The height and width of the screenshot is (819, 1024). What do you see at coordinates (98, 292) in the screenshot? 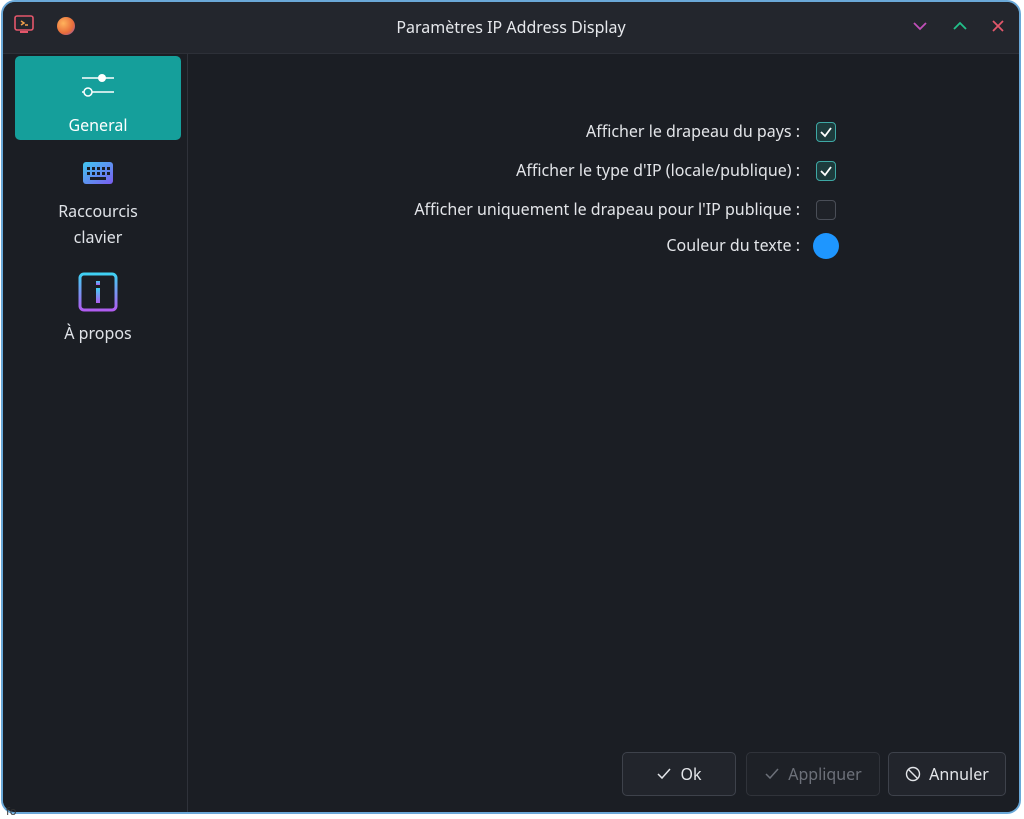
I see `info-icon` at bounding box center [98, 292].